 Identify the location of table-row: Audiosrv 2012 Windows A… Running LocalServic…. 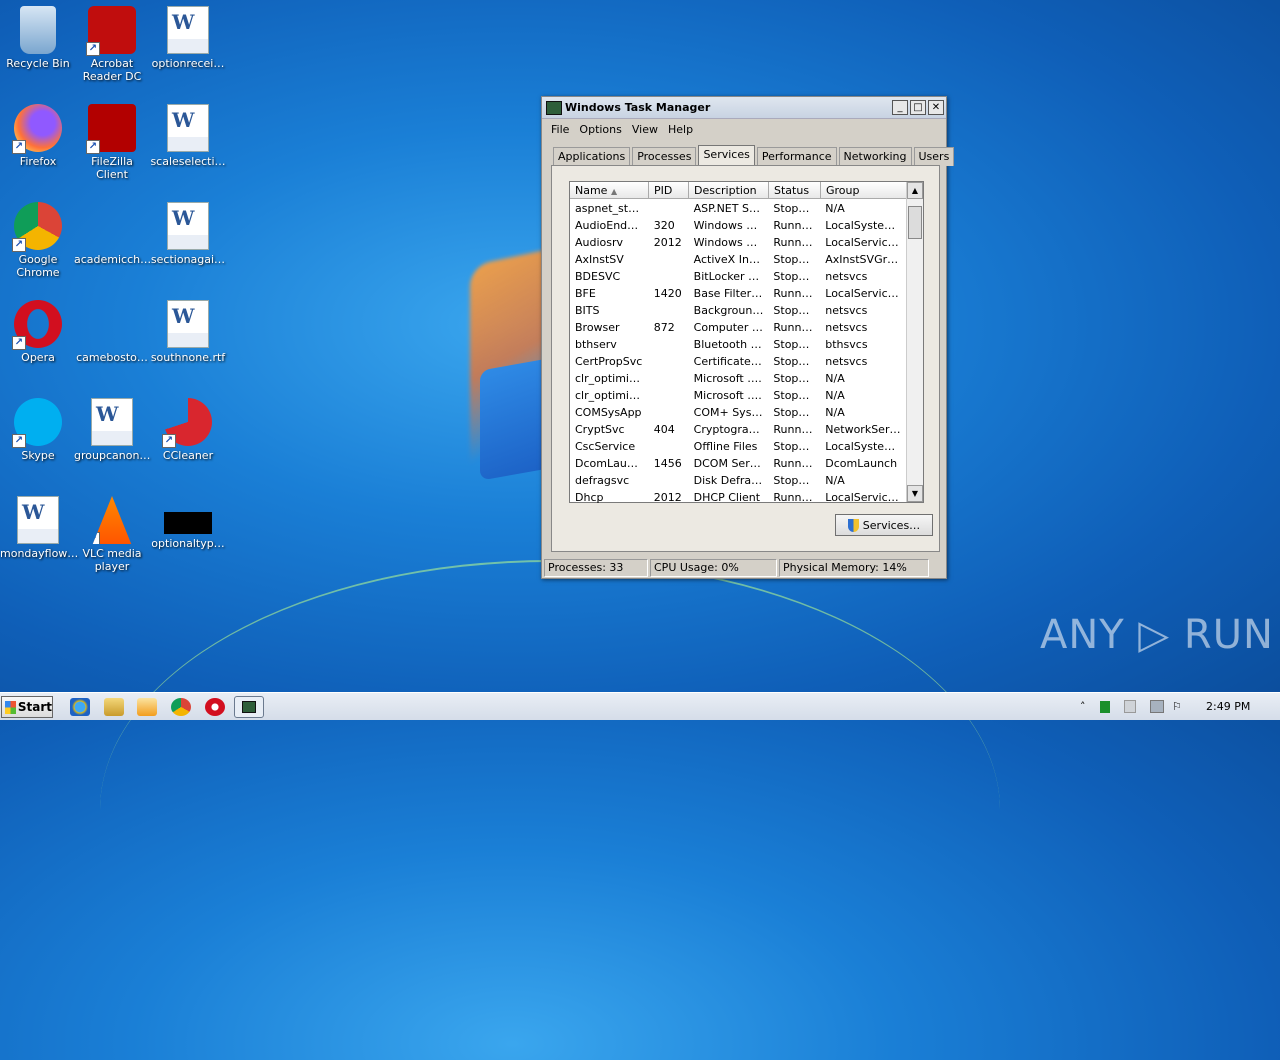
(738, 242).